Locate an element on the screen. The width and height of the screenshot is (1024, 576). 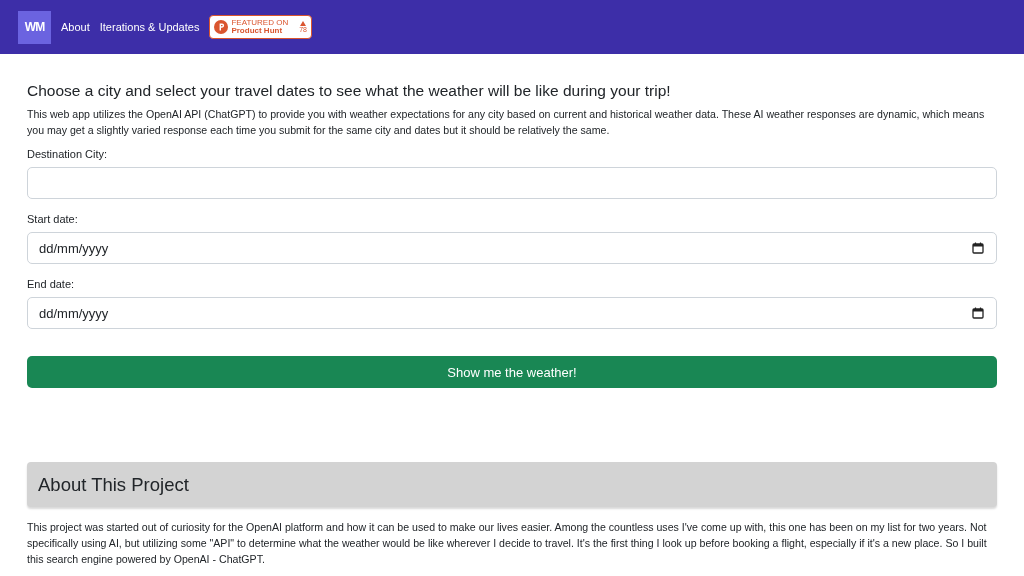
section-title: About This Project is located at coordinates (113, 484).